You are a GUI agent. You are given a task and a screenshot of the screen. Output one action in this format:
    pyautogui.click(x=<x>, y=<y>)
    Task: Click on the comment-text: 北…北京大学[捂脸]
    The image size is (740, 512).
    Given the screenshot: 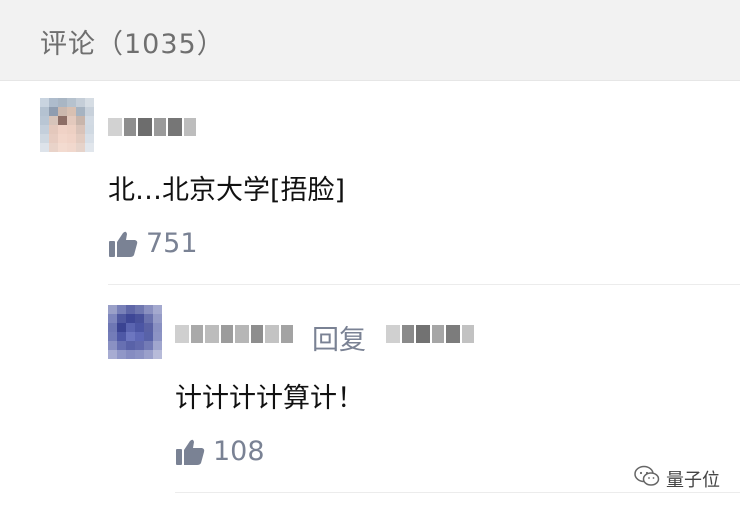 What is the action you would take?
    pyautogui.click(x=227, y=190)
    